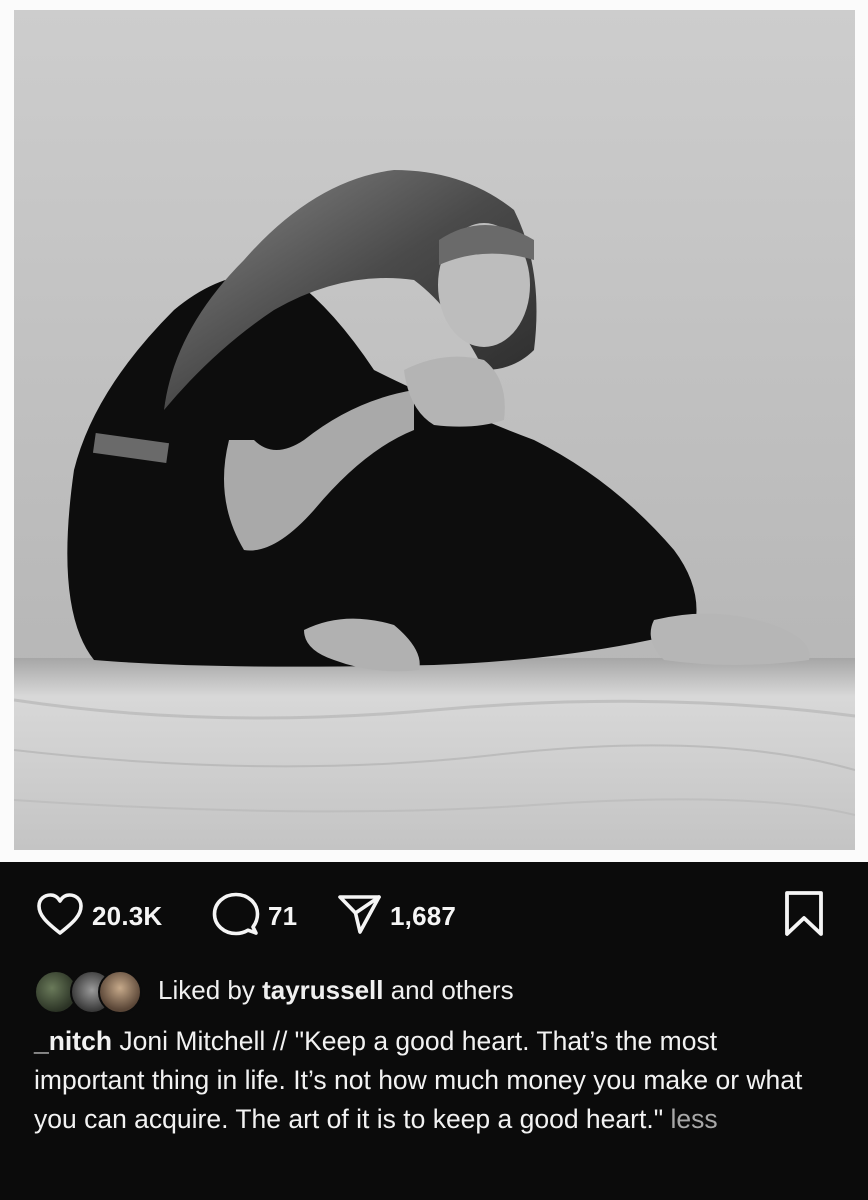 This screenshot has height=1200, width=868. Describe the element at coordinates (322, 990) in the screenshot. I see `liked-by-user: tayrussell` at that location.